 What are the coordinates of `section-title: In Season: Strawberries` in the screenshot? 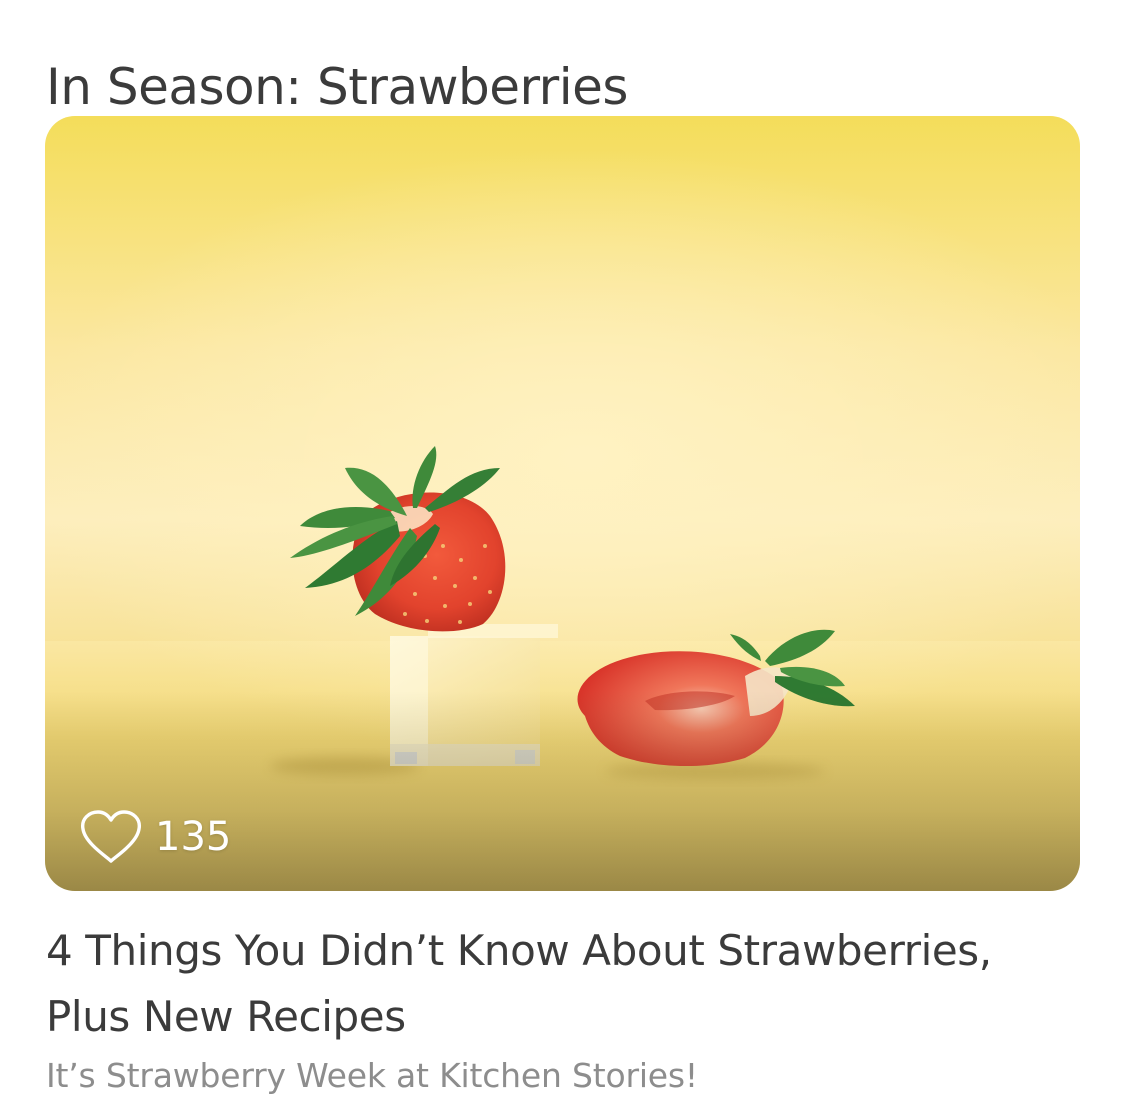 It's located at (337, 86).